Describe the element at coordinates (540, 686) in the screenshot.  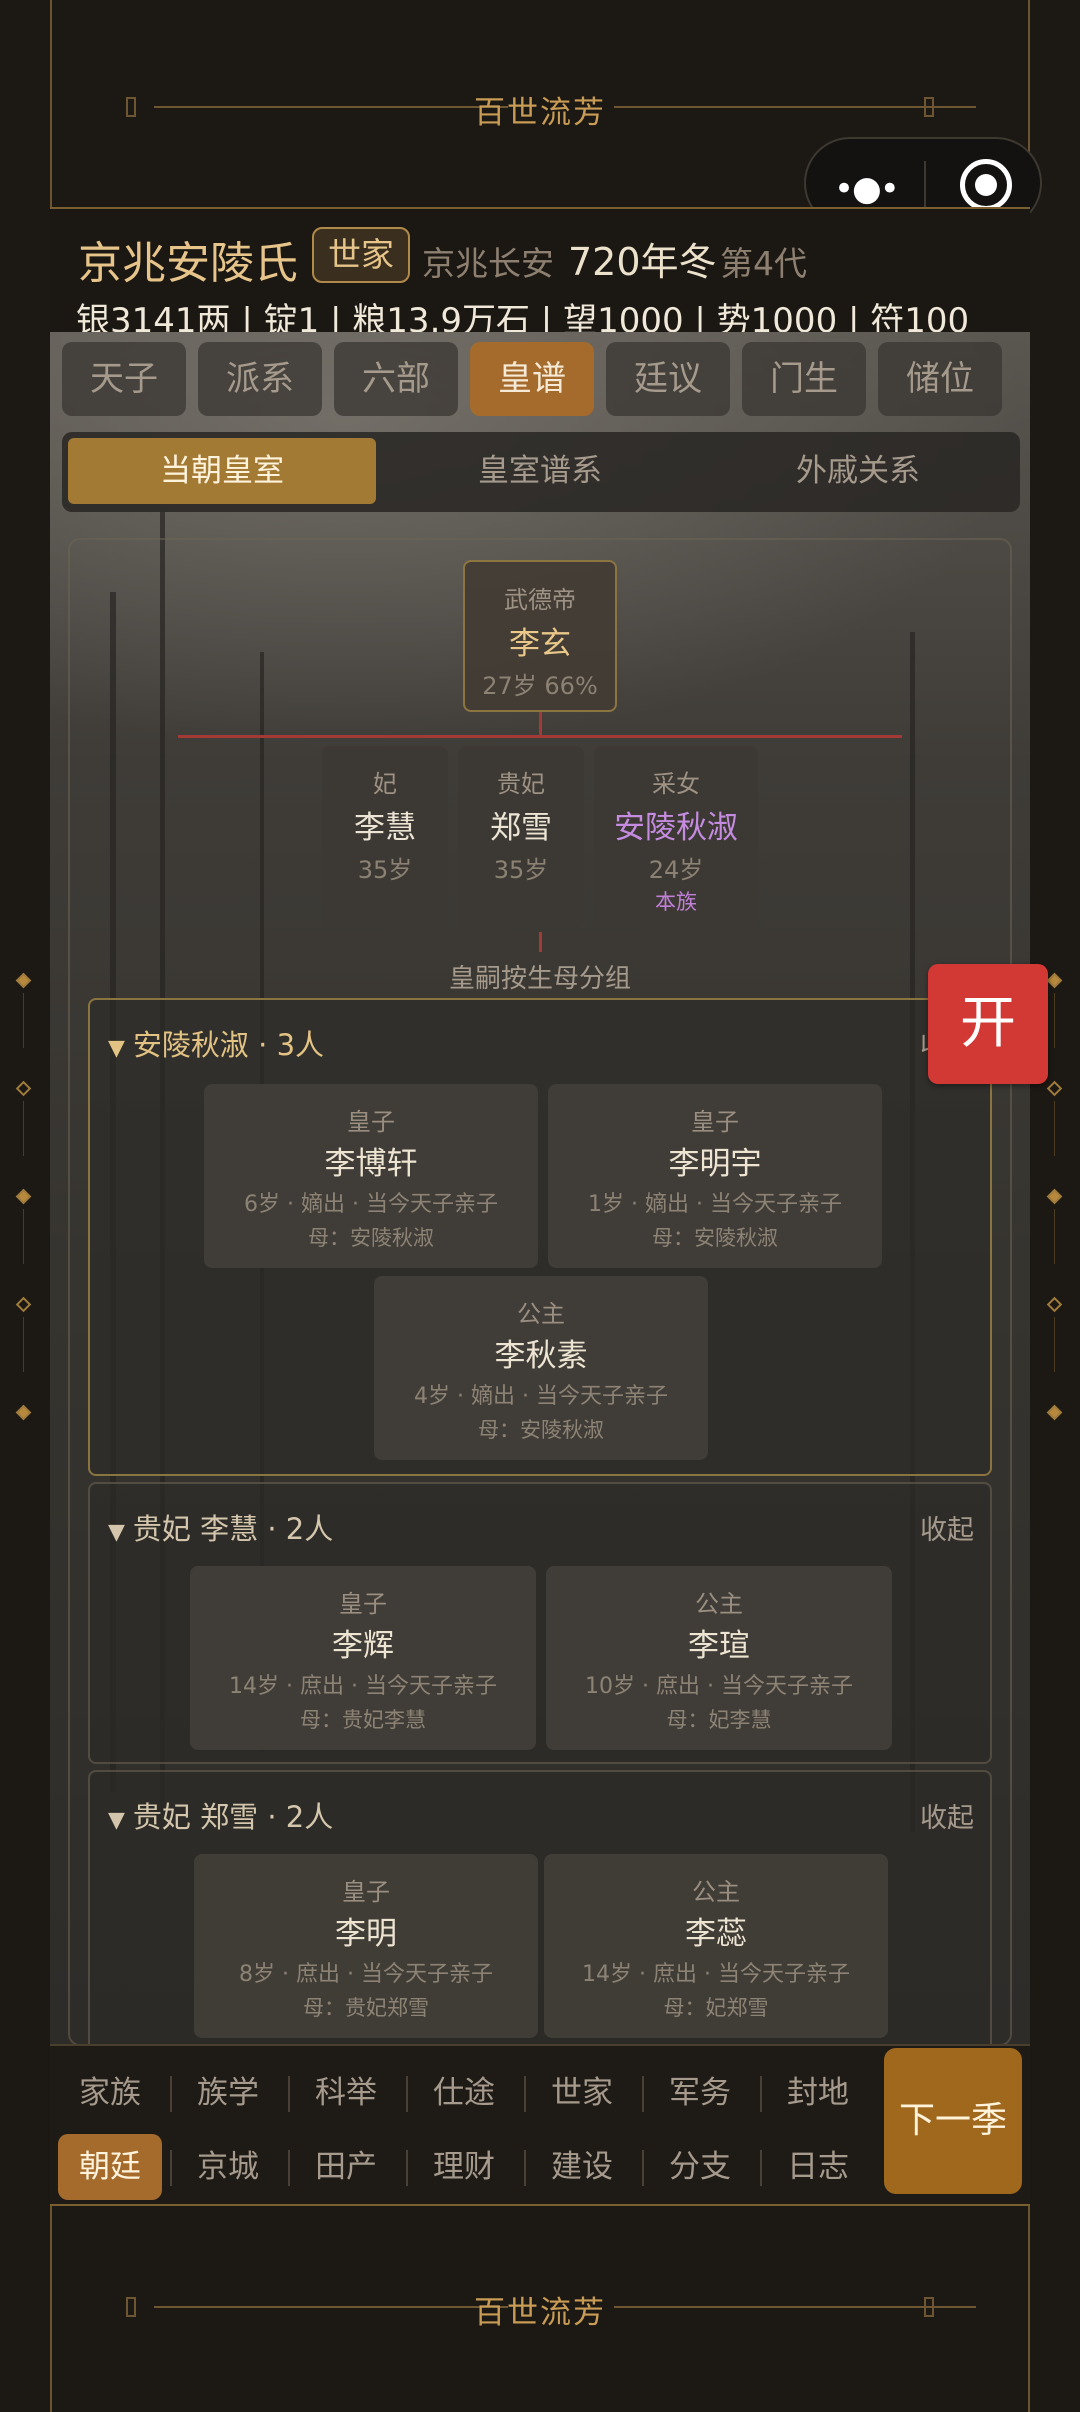
I see `emperor-info: 27岁 66%` at that location.